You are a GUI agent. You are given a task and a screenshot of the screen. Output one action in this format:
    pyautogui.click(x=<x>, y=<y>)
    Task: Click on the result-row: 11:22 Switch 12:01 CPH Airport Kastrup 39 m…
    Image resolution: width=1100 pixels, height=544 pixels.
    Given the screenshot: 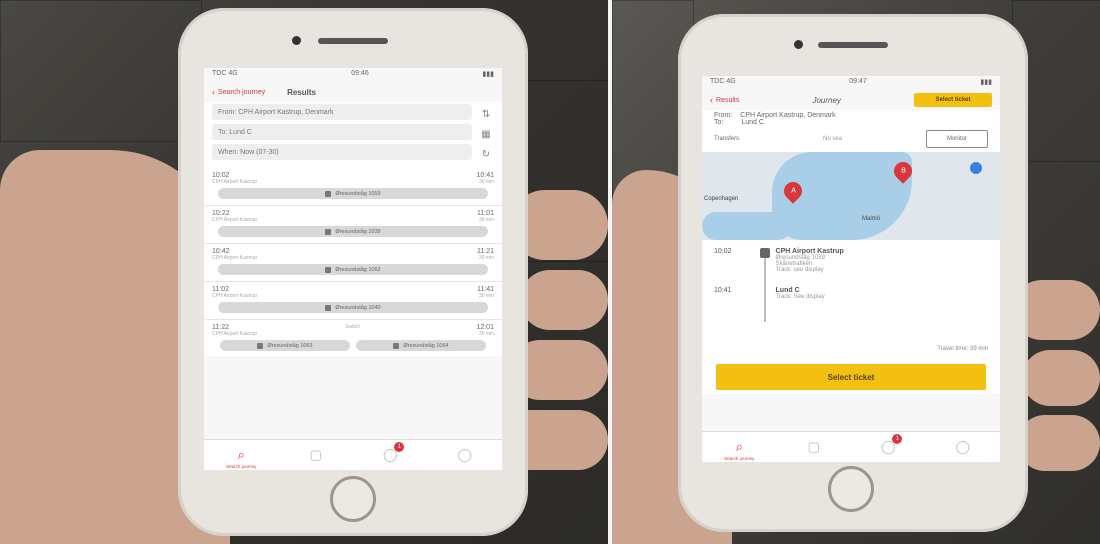 What is the action you would take?
    pyautogui.click(x=353, y=338)
    